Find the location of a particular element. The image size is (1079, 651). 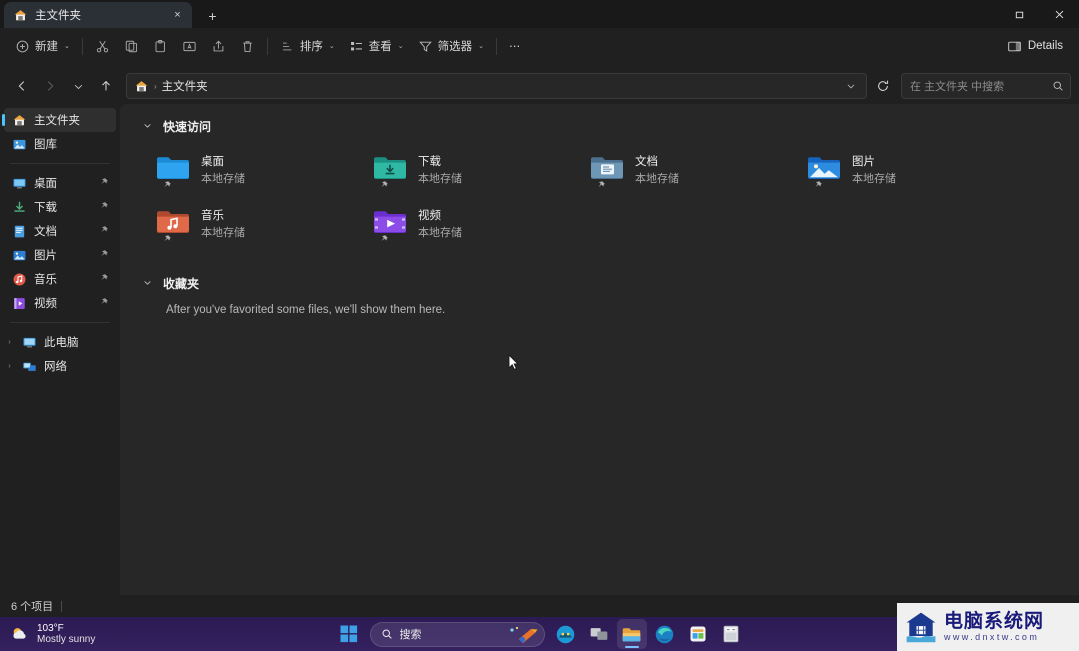

downloads-icon is located at coordinates (19, 207).